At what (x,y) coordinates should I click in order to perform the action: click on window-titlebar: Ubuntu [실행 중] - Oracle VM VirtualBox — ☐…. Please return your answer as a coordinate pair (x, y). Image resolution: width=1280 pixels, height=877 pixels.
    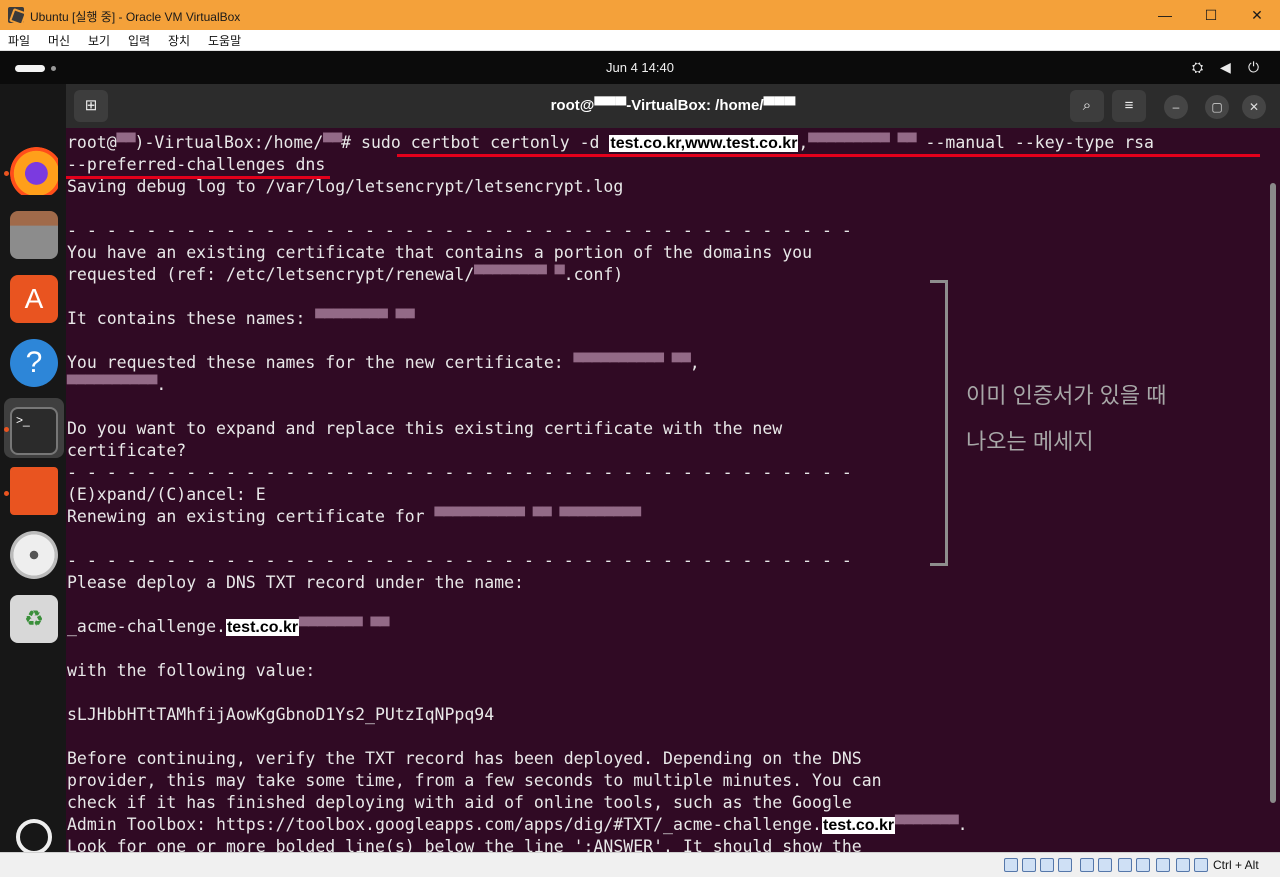
    Looking at the image, I should click on (640, 15).